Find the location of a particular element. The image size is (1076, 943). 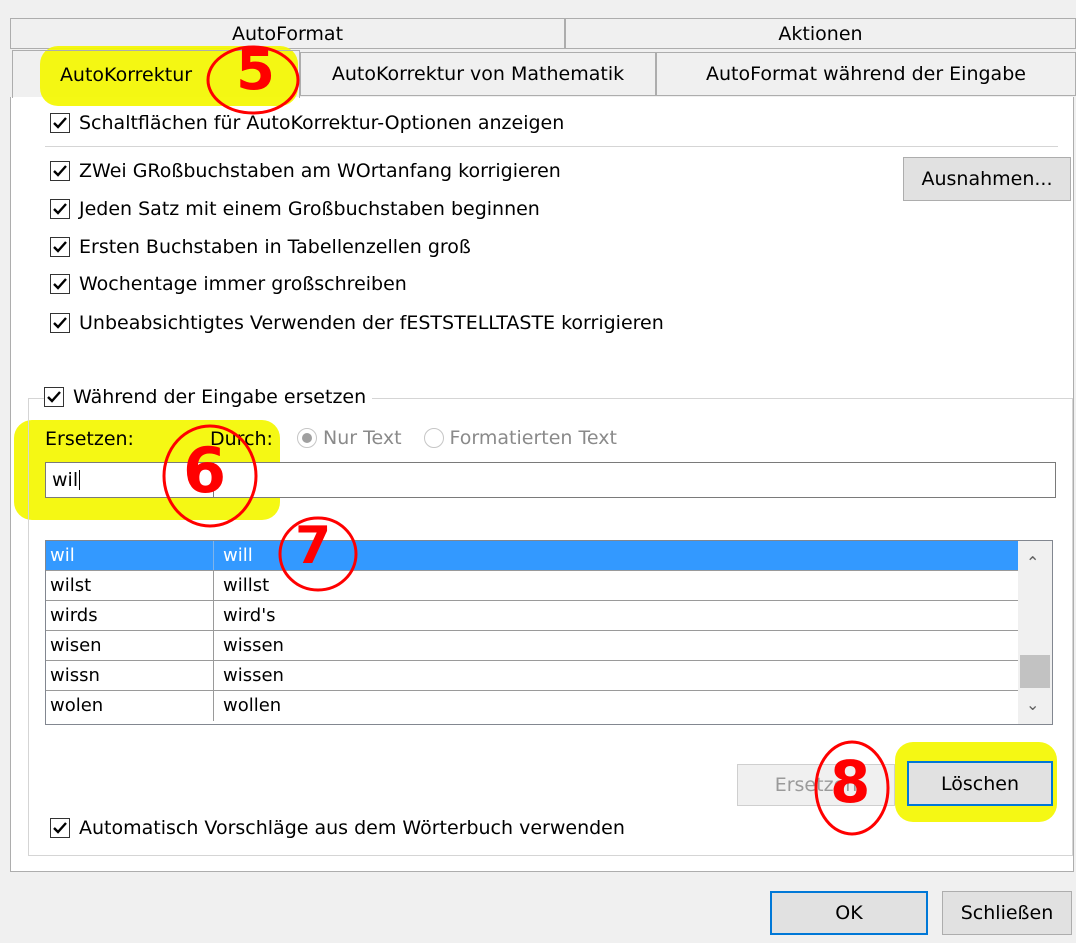

input-value: wil is located at coordinates (65, 480).